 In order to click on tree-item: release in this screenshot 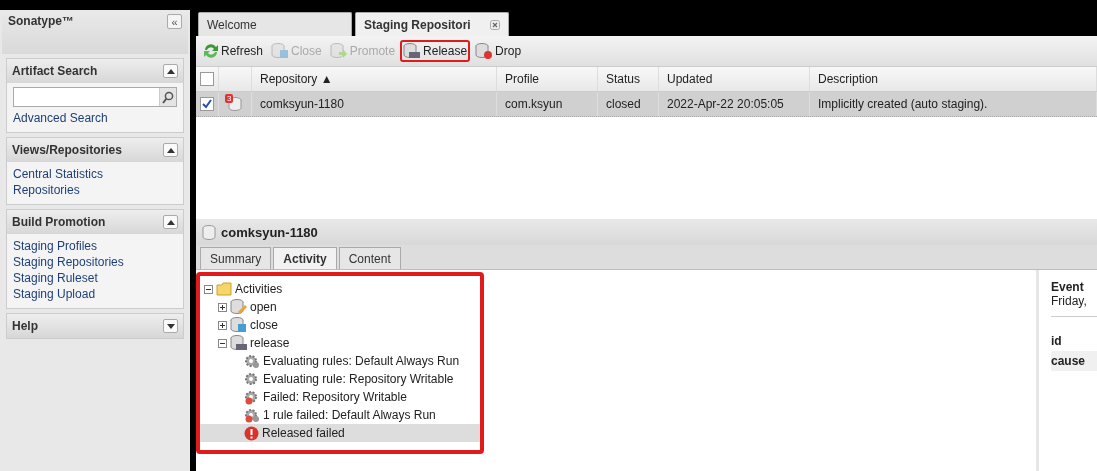, I will do `click(340, 343)`.